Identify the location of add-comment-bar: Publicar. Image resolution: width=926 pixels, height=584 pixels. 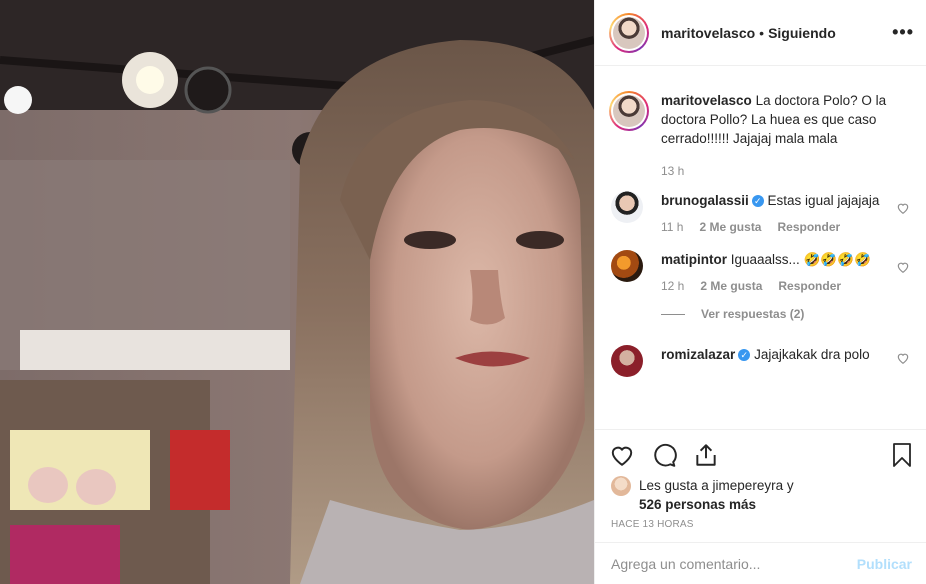
(760, 563).